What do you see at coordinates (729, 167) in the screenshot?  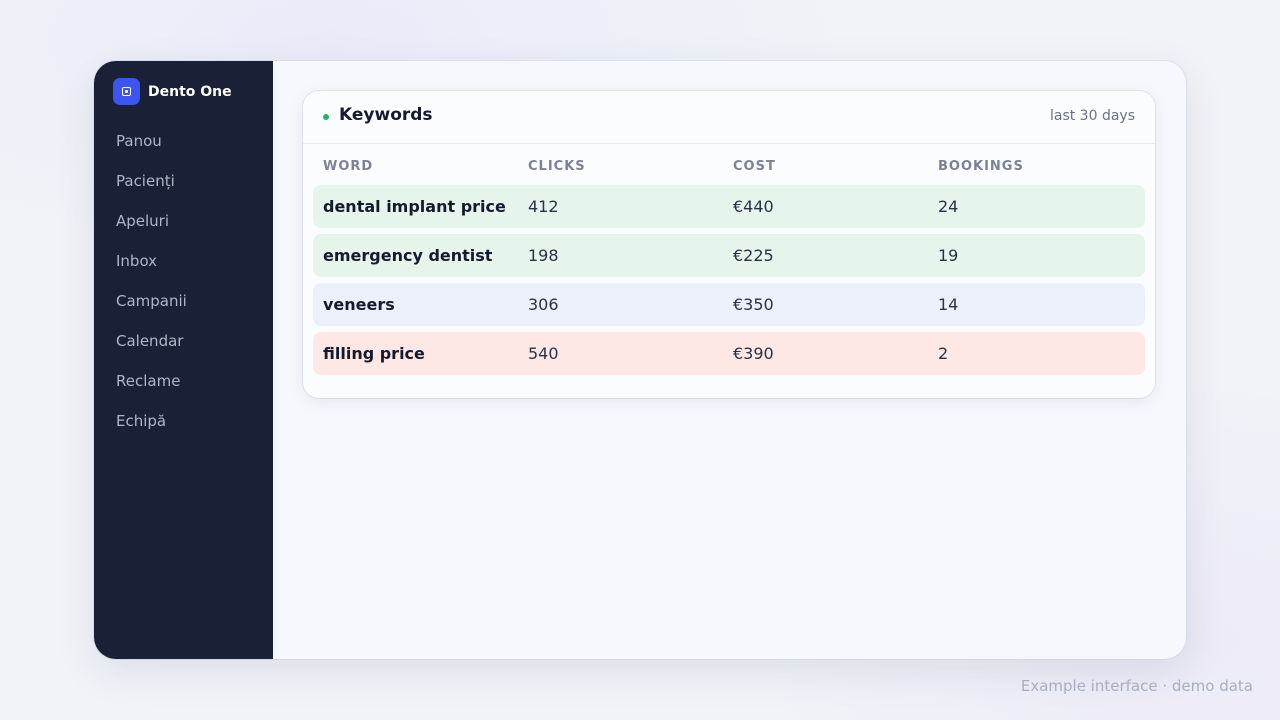 I see `table-header: WORD CLICKS COST BOOKINGS` at bounding box center [729, 167].